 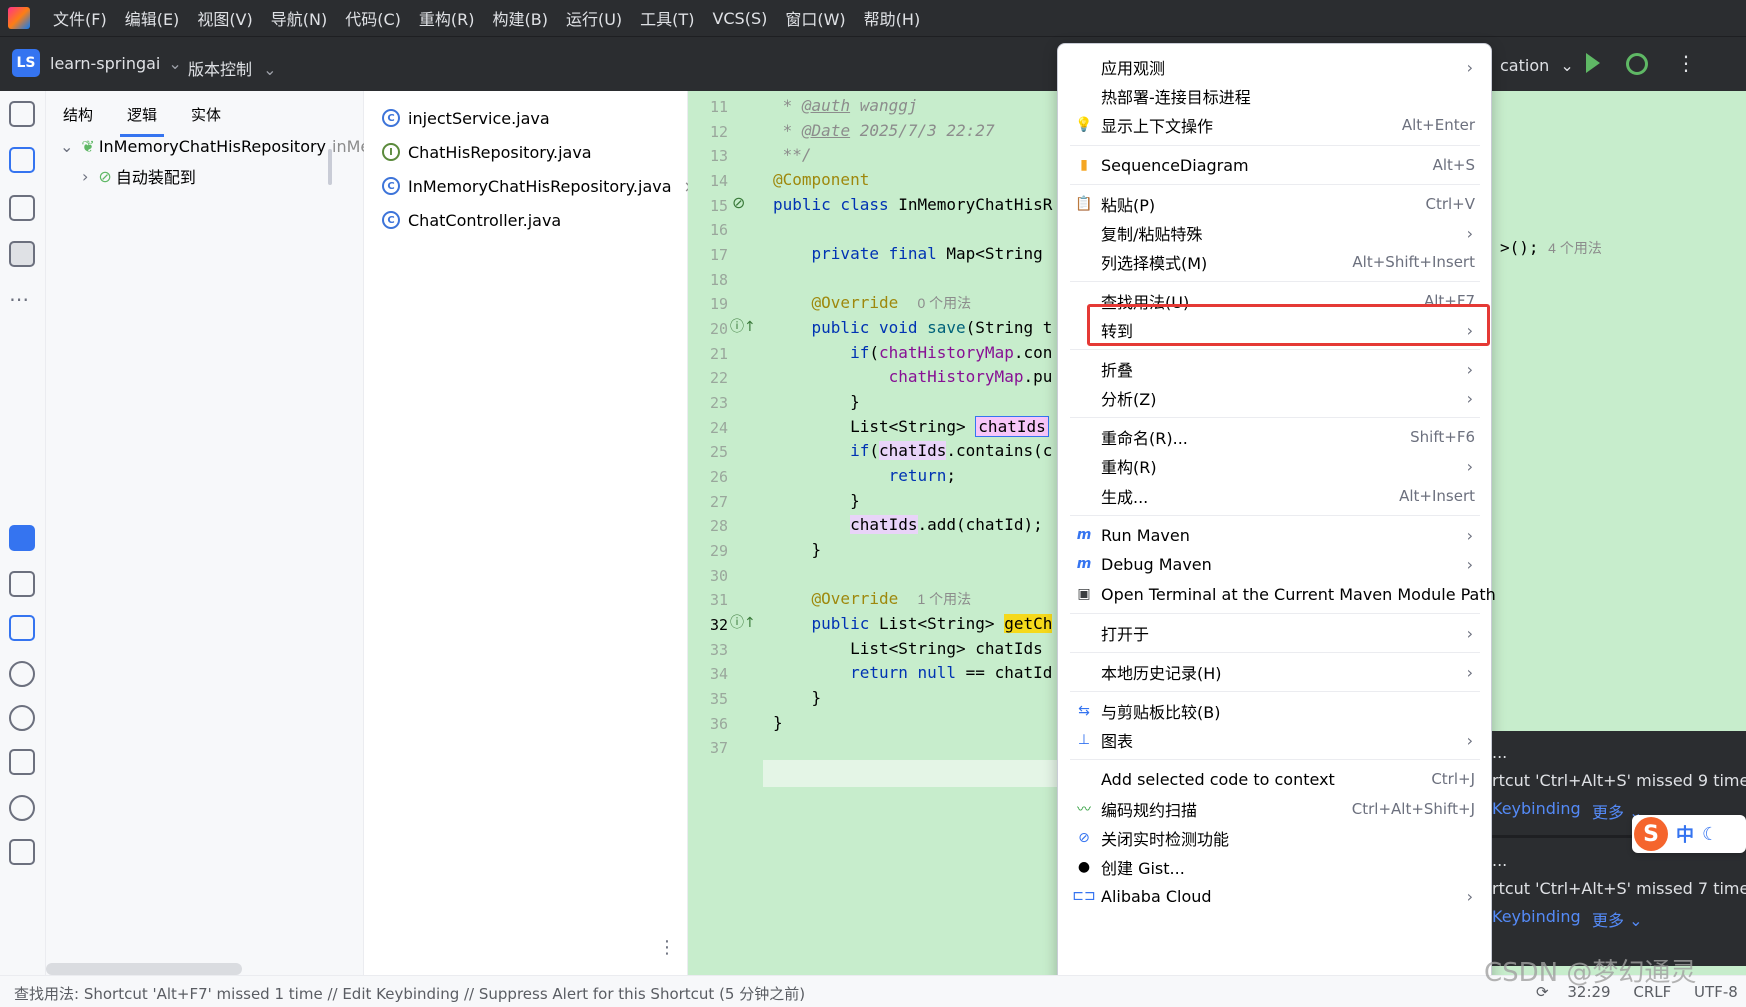 What do you see at coordinates (97, 63) in the screenshot?
I see `project-selector: LS learn-springai ⌄` at bounding box center [97, 63].